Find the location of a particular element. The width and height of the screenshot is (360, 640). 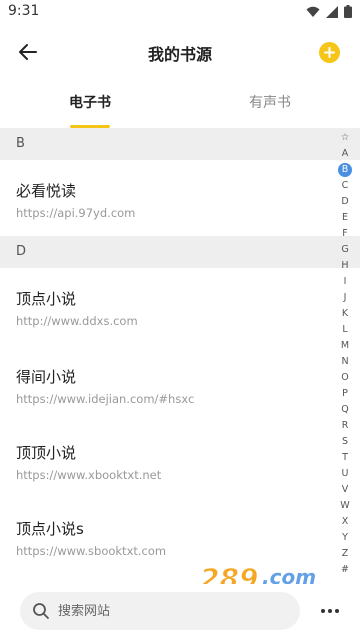

source-url: https://www.sbooktxt.com is located at coordinates (91, 551).